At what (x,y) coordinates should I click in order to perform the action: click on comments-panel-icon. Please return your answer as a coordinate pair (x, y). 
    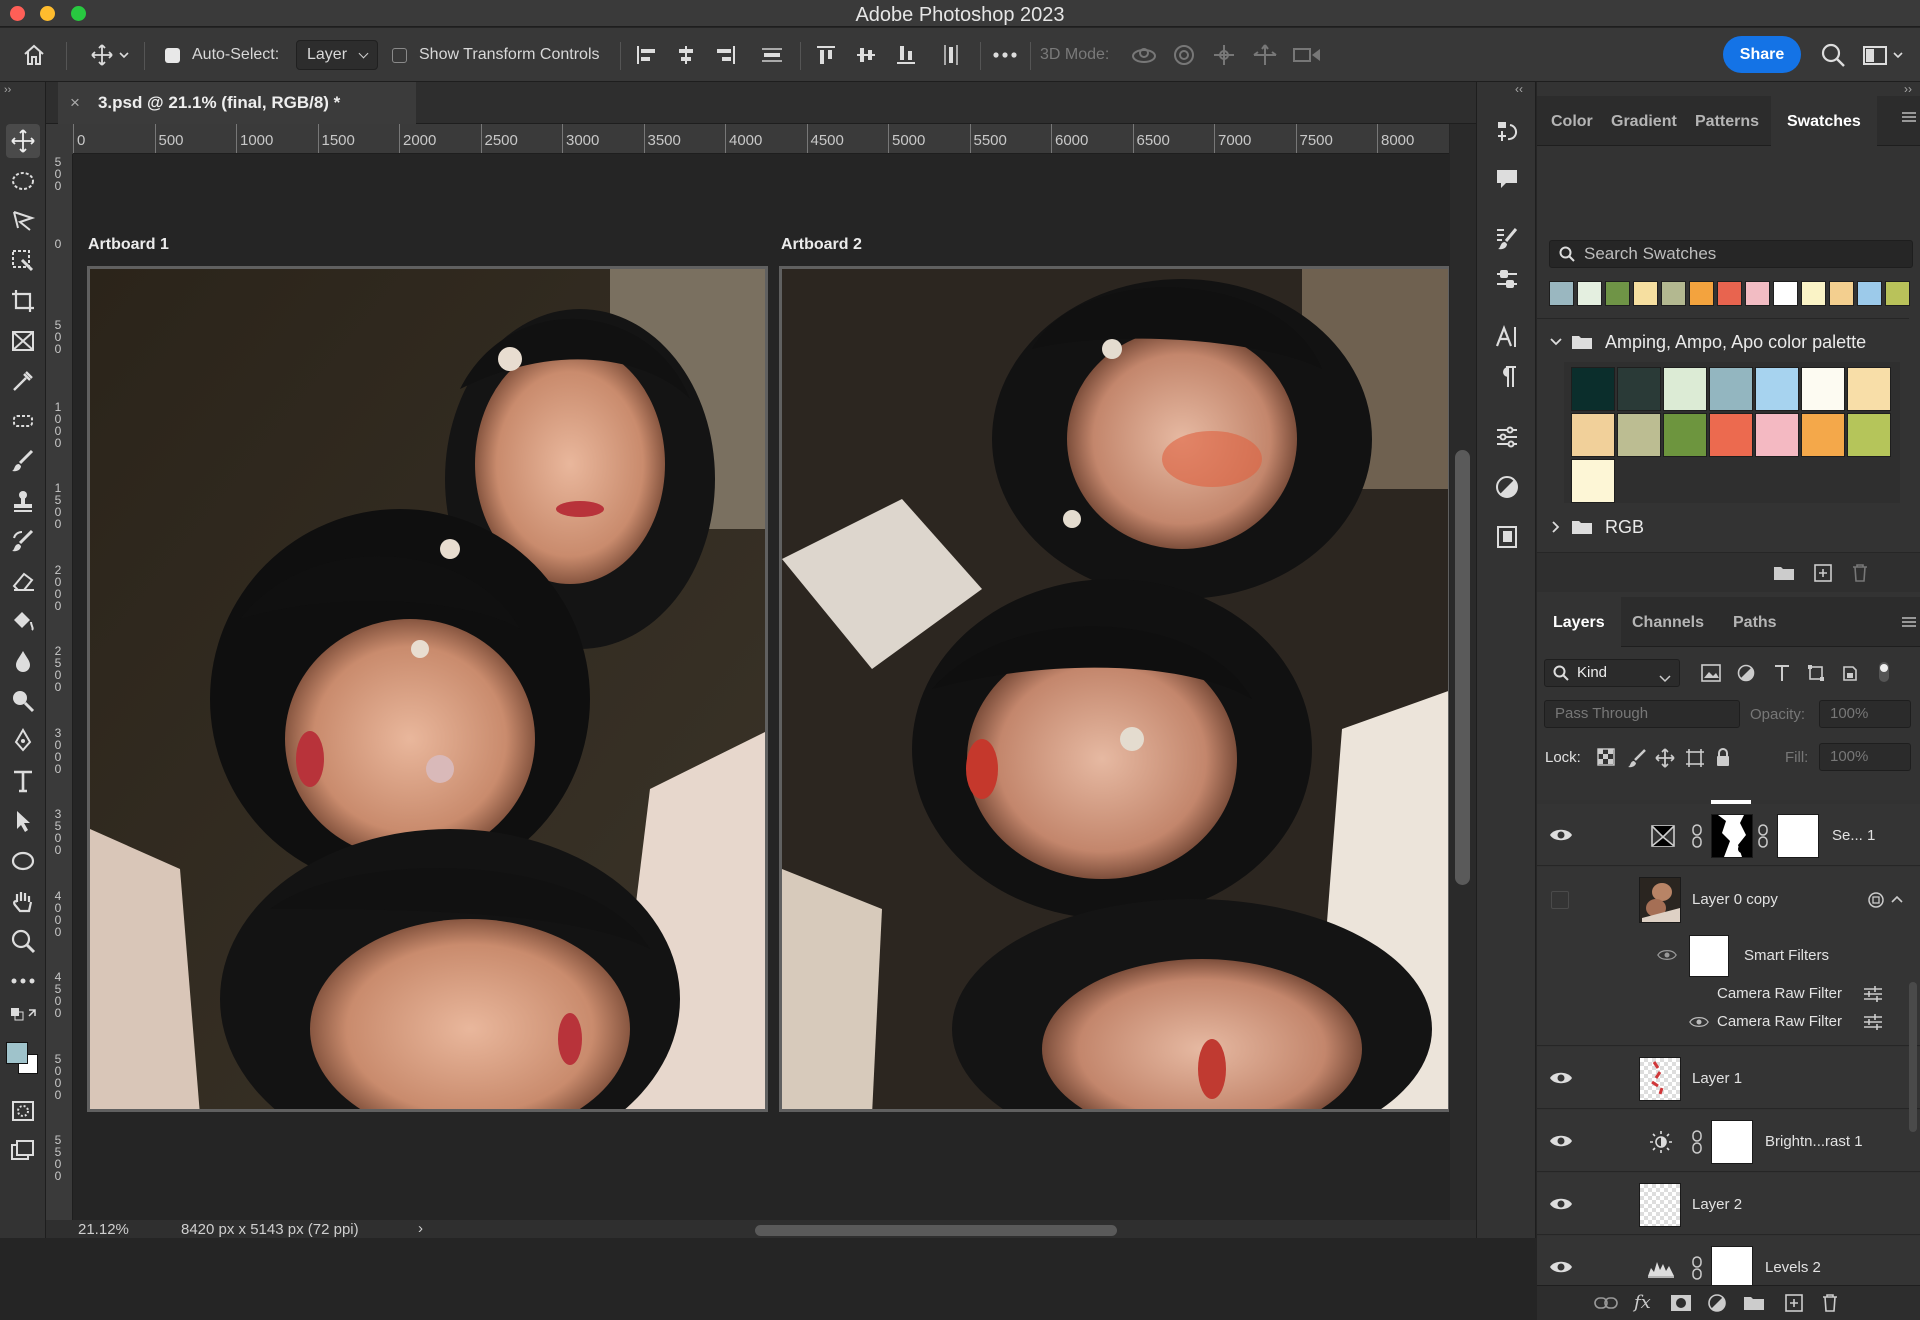
    Looking at the image, I should click on (1507, 179).